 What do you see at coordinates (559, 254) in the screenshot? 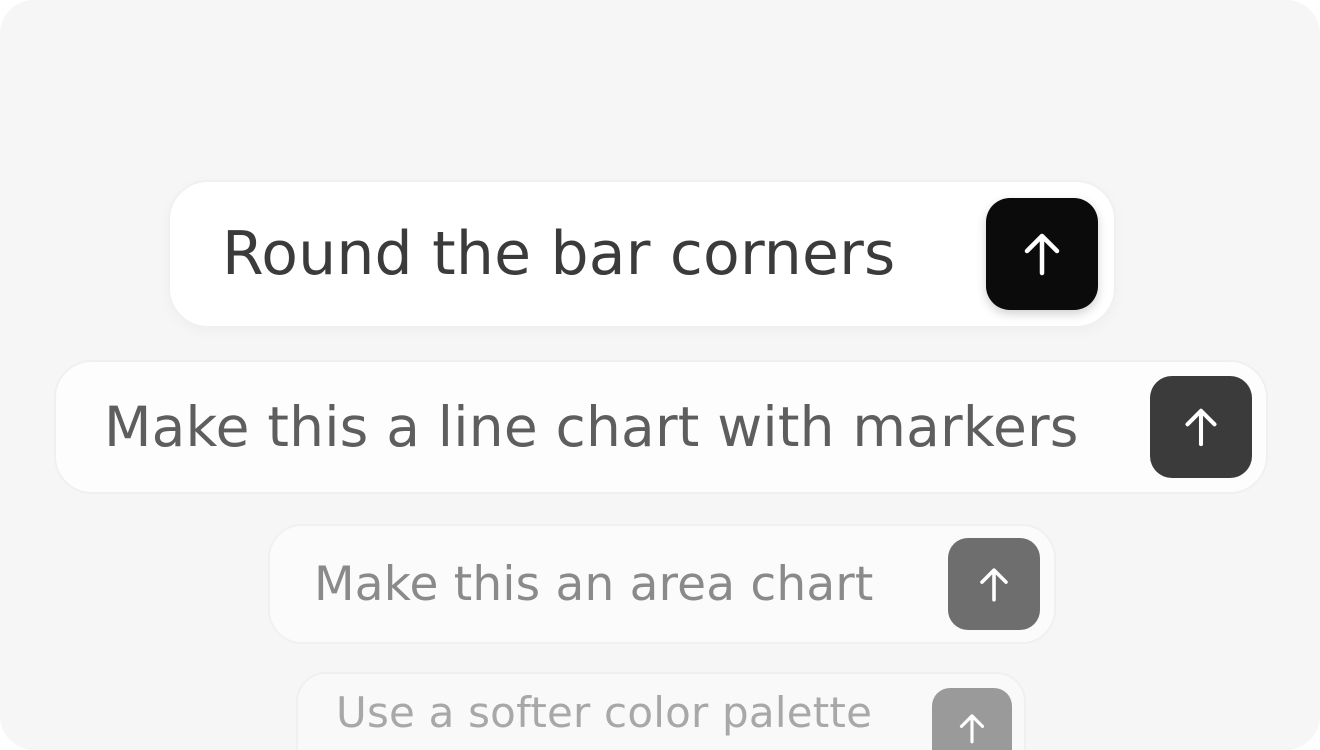
I see `suggestion-text: Round the bar corners` at bounding box center [559, 254].